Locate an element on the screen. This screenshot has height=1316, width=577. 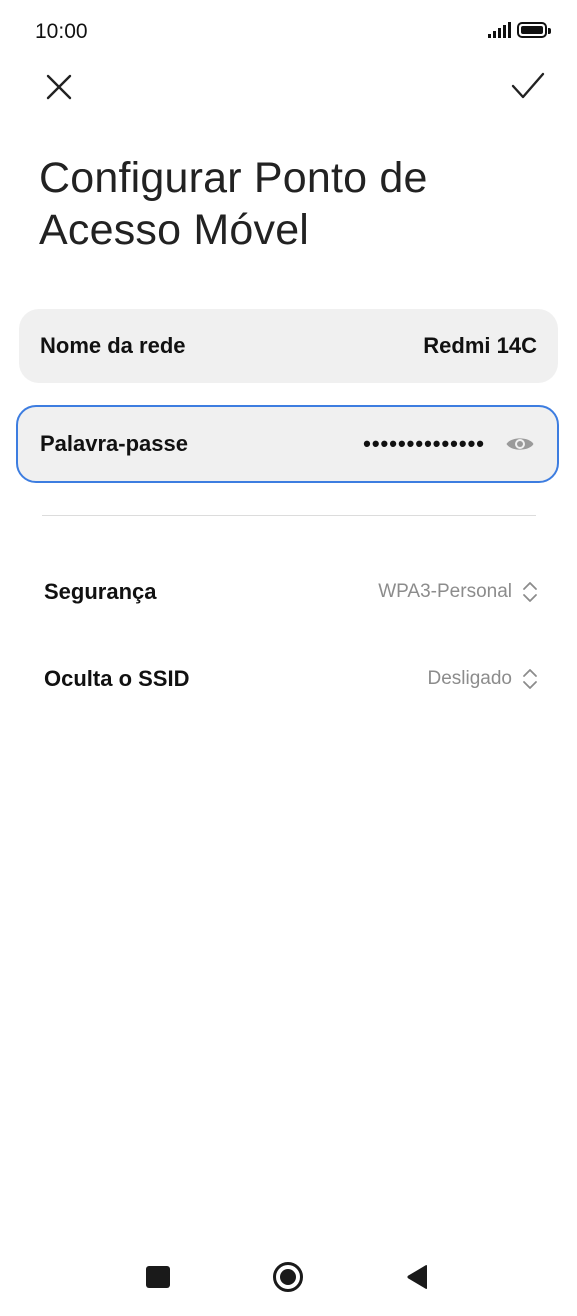
network-name-field: Nome da rede Redmi 14C is located at coordinates (288, 346).